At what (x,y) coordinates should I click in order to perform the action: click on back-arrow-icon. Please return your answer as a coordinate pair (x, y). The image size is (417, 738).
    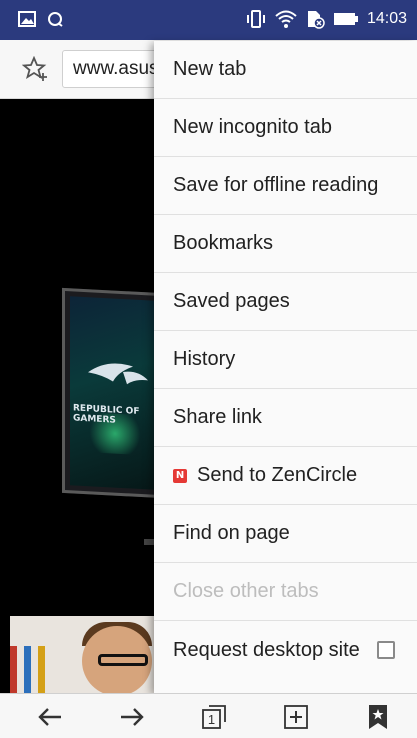
    Looking at the image, I should click on (50, 717).